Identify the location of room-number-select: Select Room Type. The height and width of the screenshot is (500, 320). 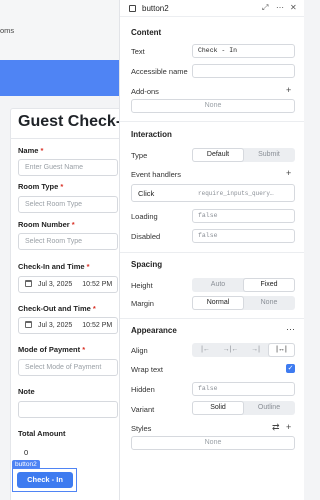
(68, 241).